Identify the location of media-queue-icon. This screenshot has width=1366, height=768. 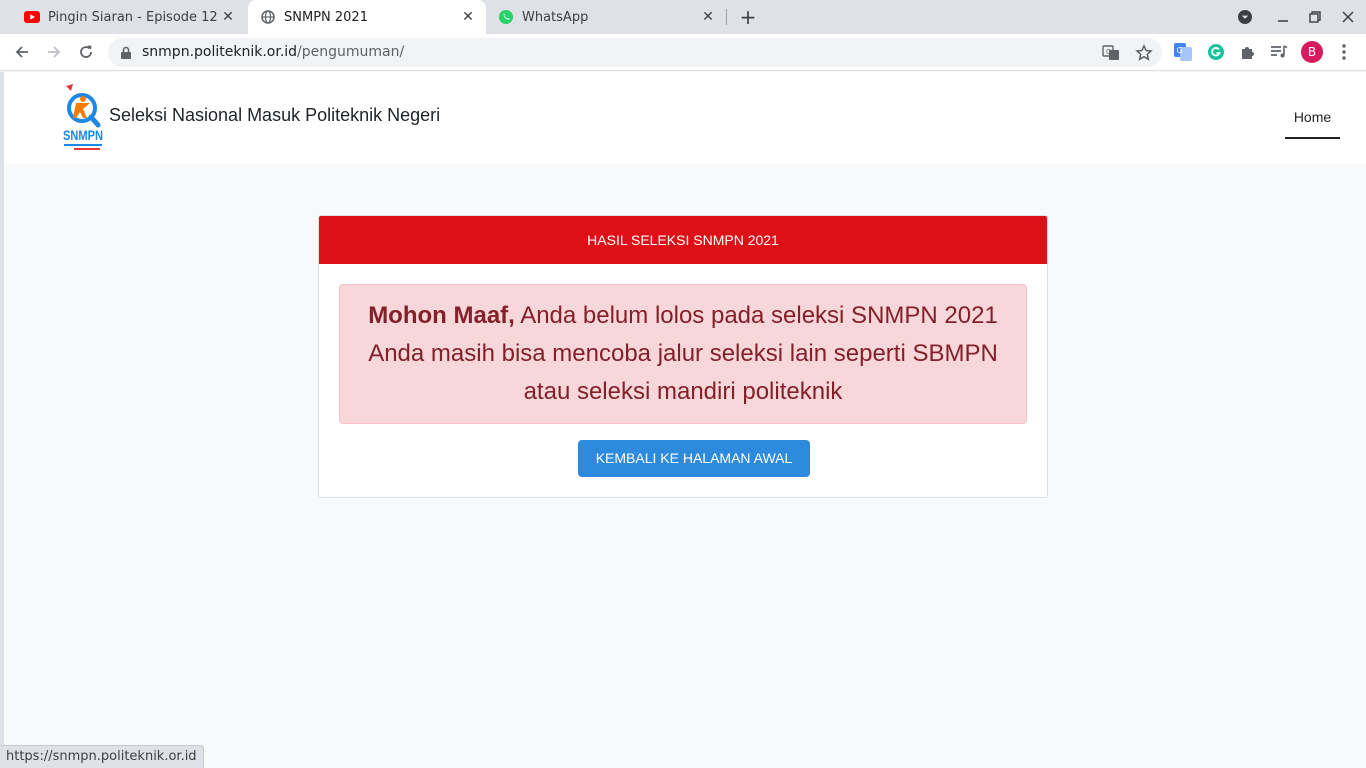
(1279, 52).